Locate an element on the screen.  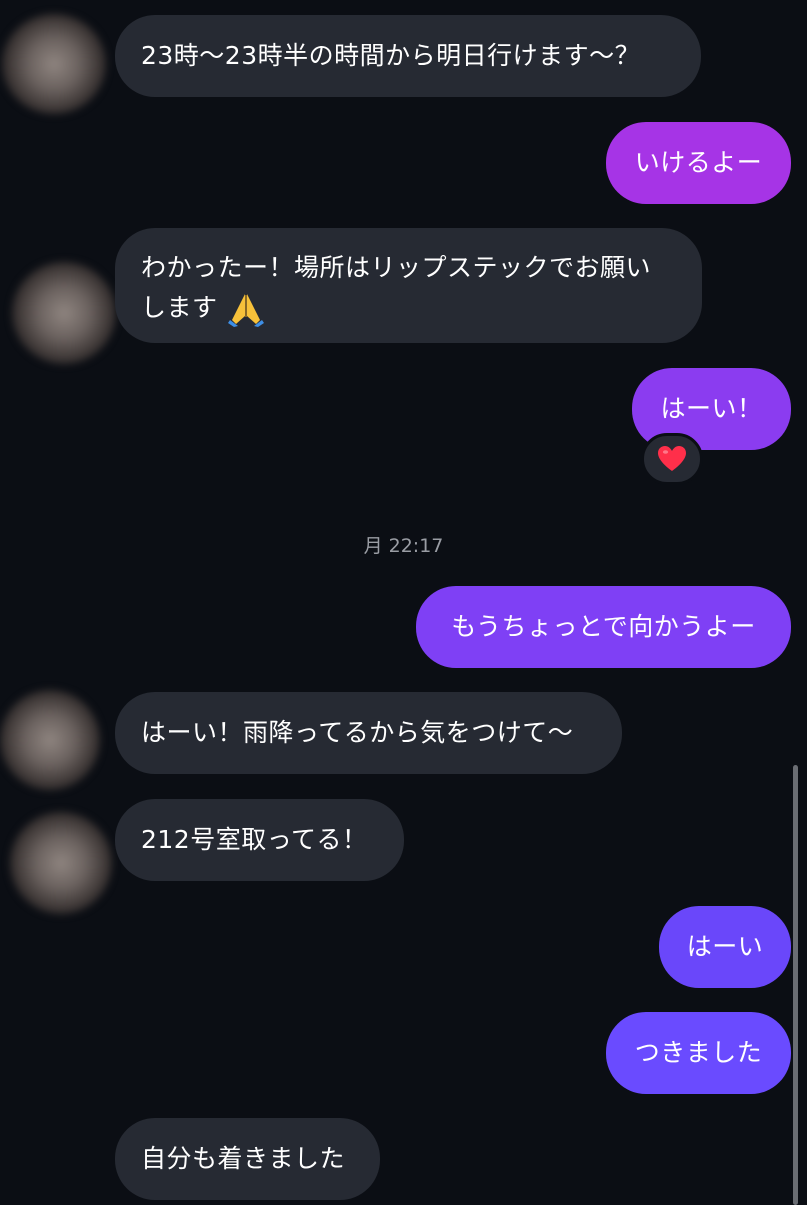
message-bubble-incoming: 212号室取ってる！ is located at coordinates (259, 840).